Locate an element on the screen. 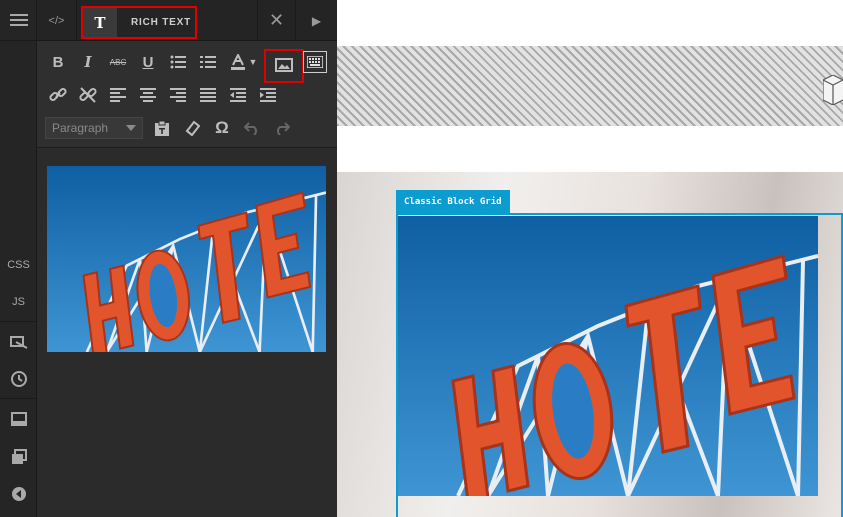 The width and height of the screenshot is (843, 517). panel-icon is located at coordinates (18, 419).